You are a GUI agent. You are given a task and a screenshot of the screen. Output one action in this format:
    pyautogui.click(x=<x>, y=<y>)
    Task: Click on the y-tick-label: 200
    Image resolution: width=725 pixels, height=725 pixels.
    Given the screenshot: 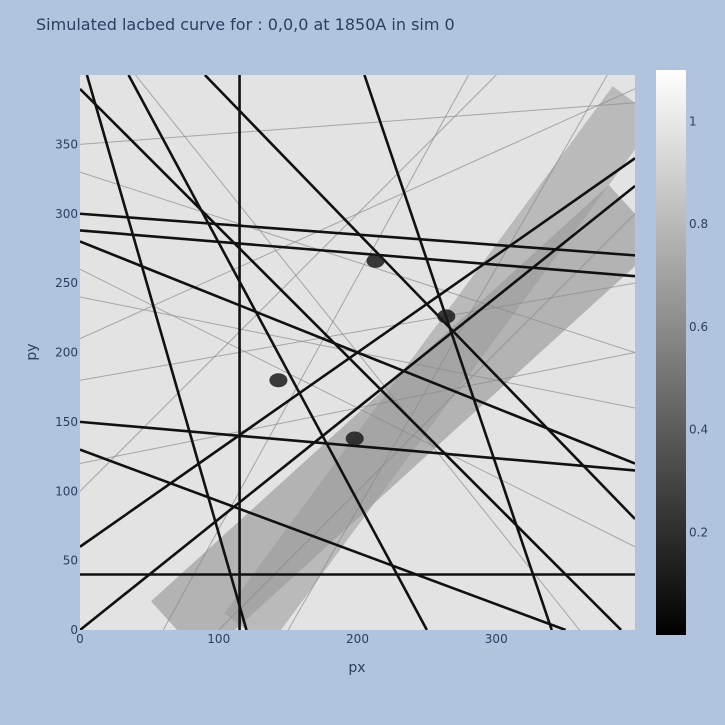 What is the action you would take?
    pyautogui.click(x=66, y=353)
    